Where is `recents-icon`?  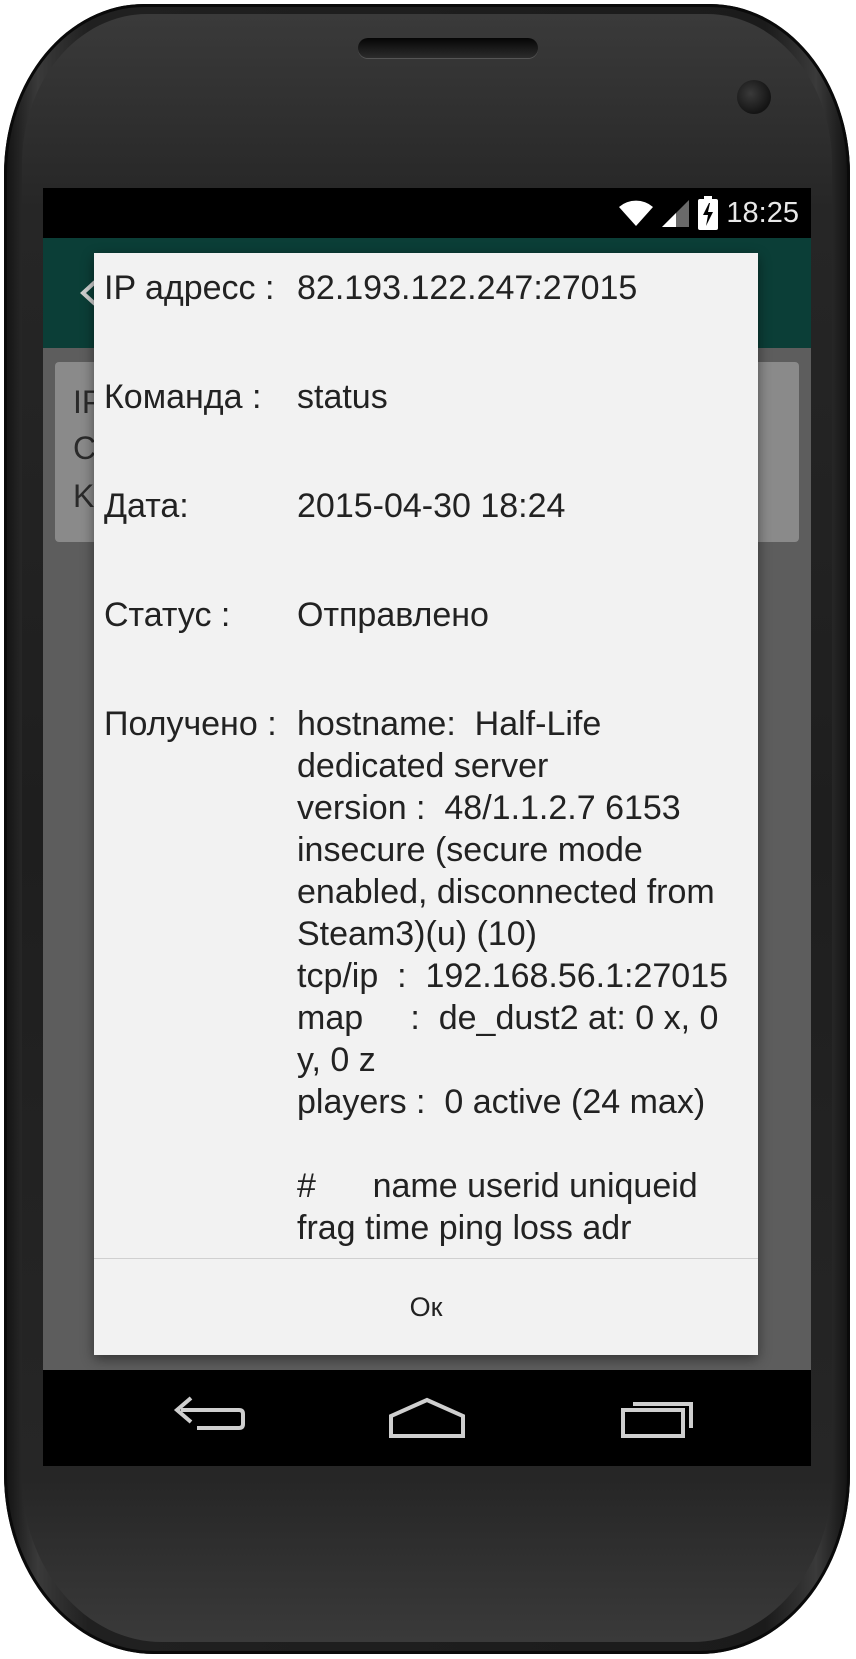
recents-icon is located at coordinates (657, 1418).